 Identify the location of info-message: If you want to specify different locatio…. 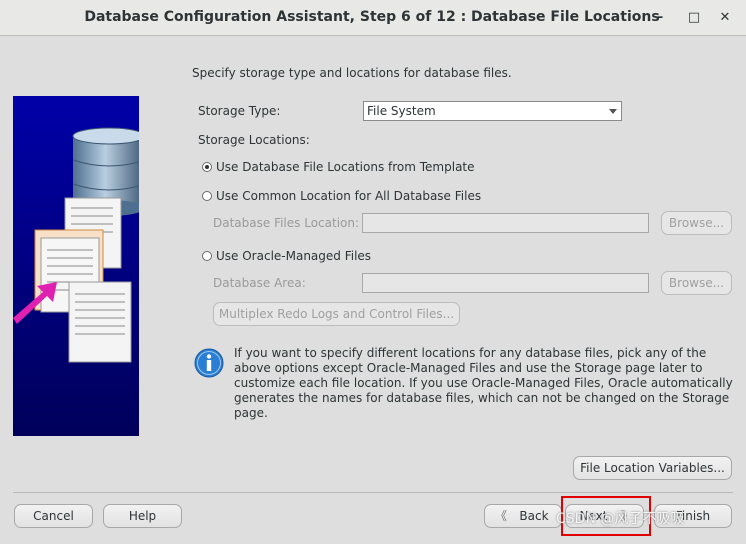
(483, 383).